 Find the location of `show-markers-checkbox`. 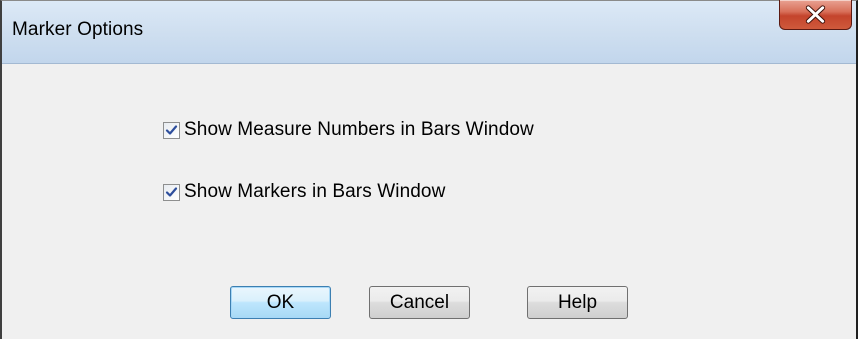

show-markers-checkbox is located at coordinates (171, 192).